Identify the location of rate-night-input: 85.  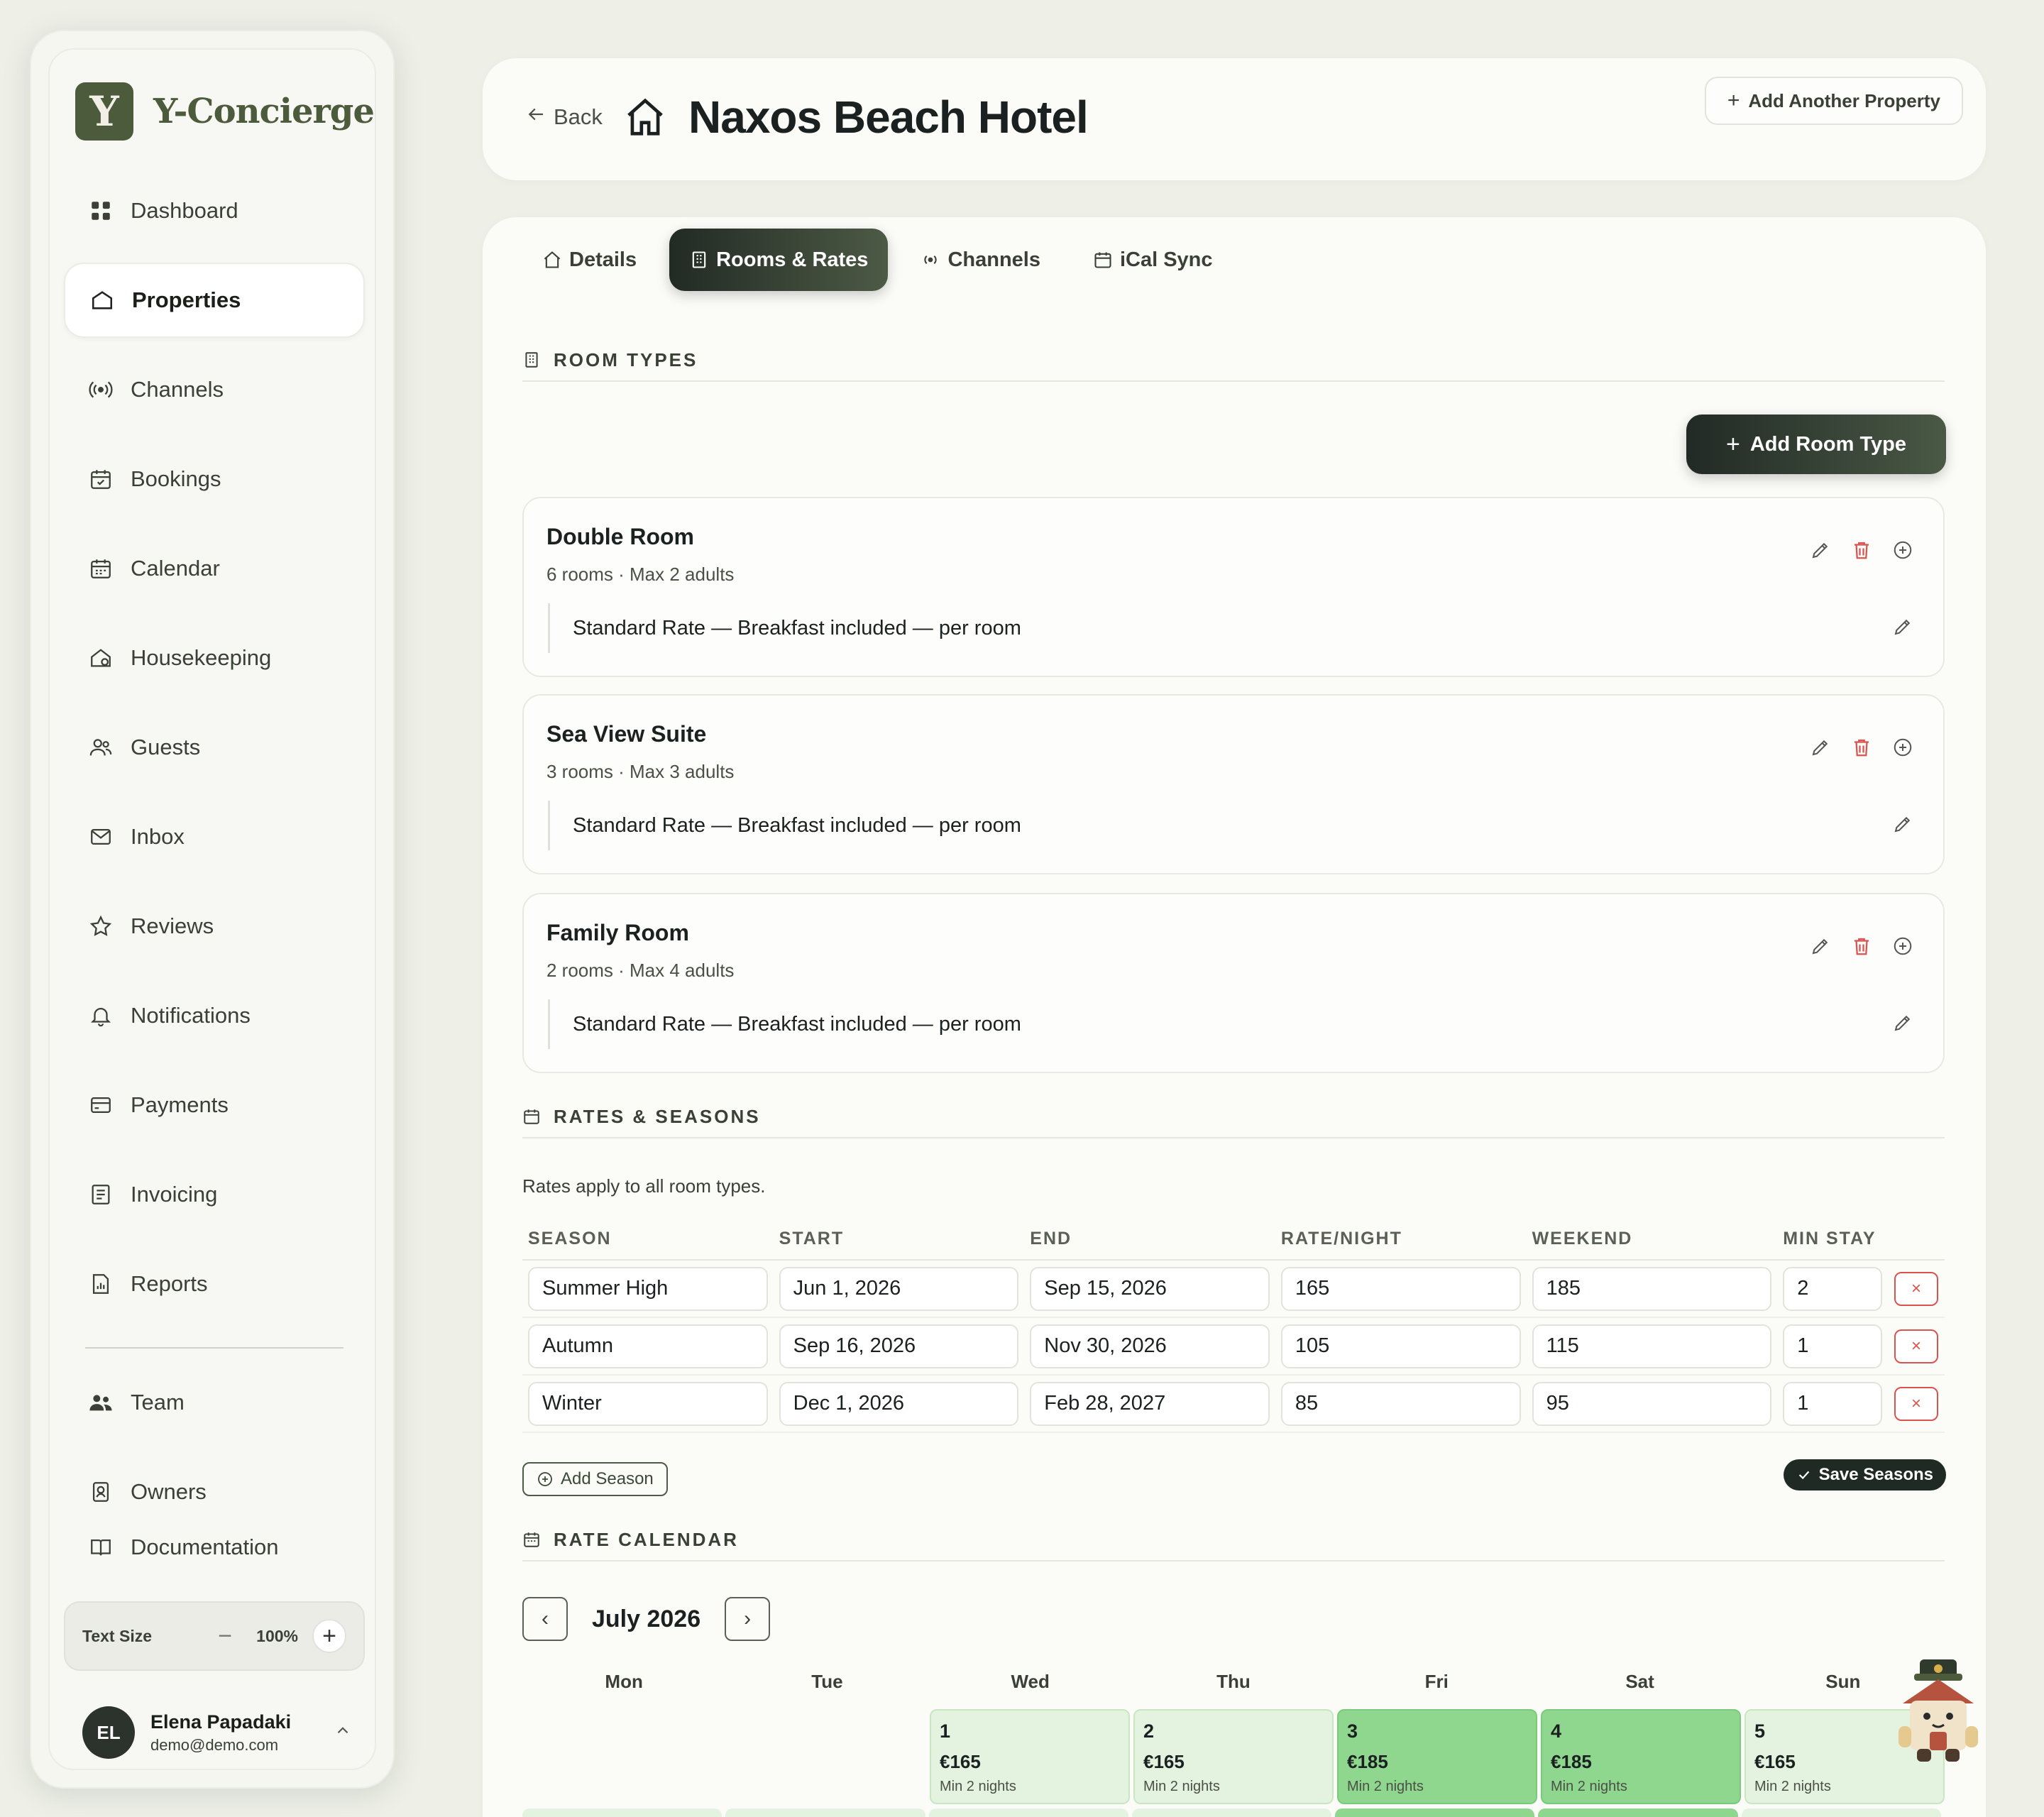
(1400, 1403).